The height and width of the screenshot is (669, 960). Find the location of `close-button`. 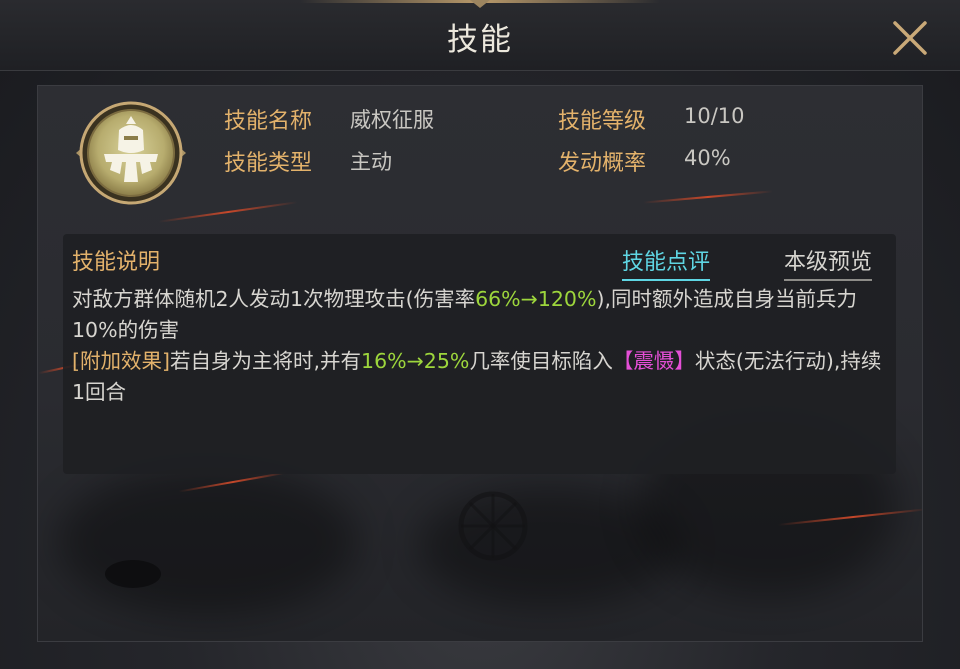

close-button is located at coordinates (910, 38).